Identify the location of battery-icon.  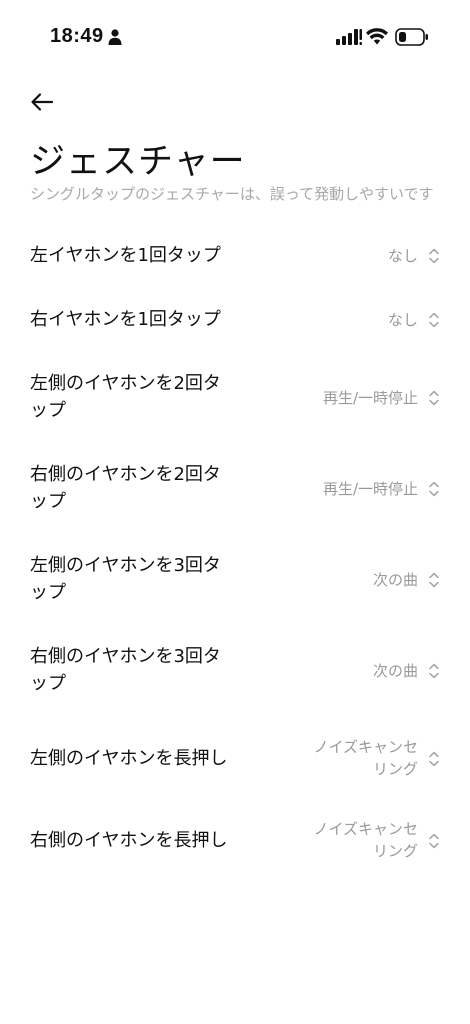
(411, 37).